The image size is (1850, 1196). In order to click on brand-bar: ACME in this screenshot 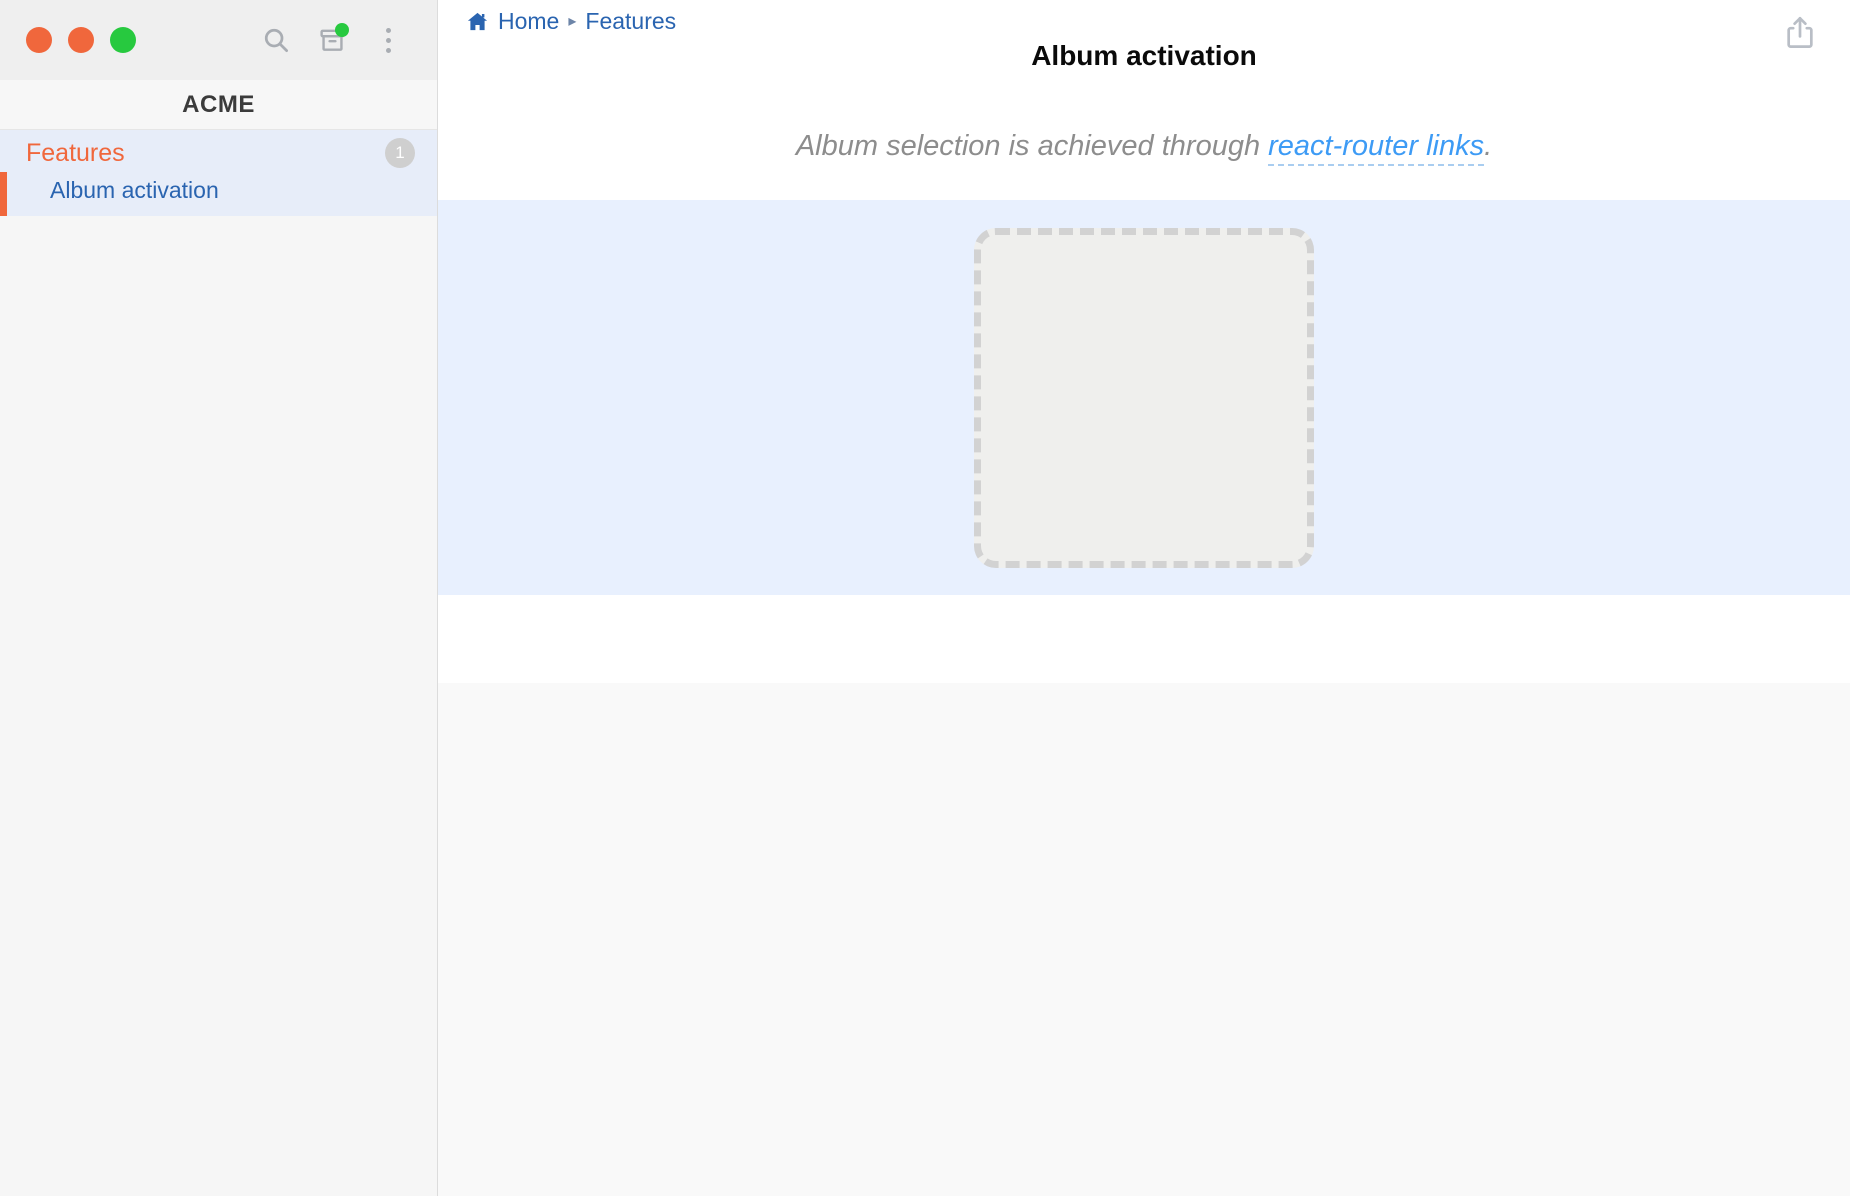, I will do `click(218, 105)`.